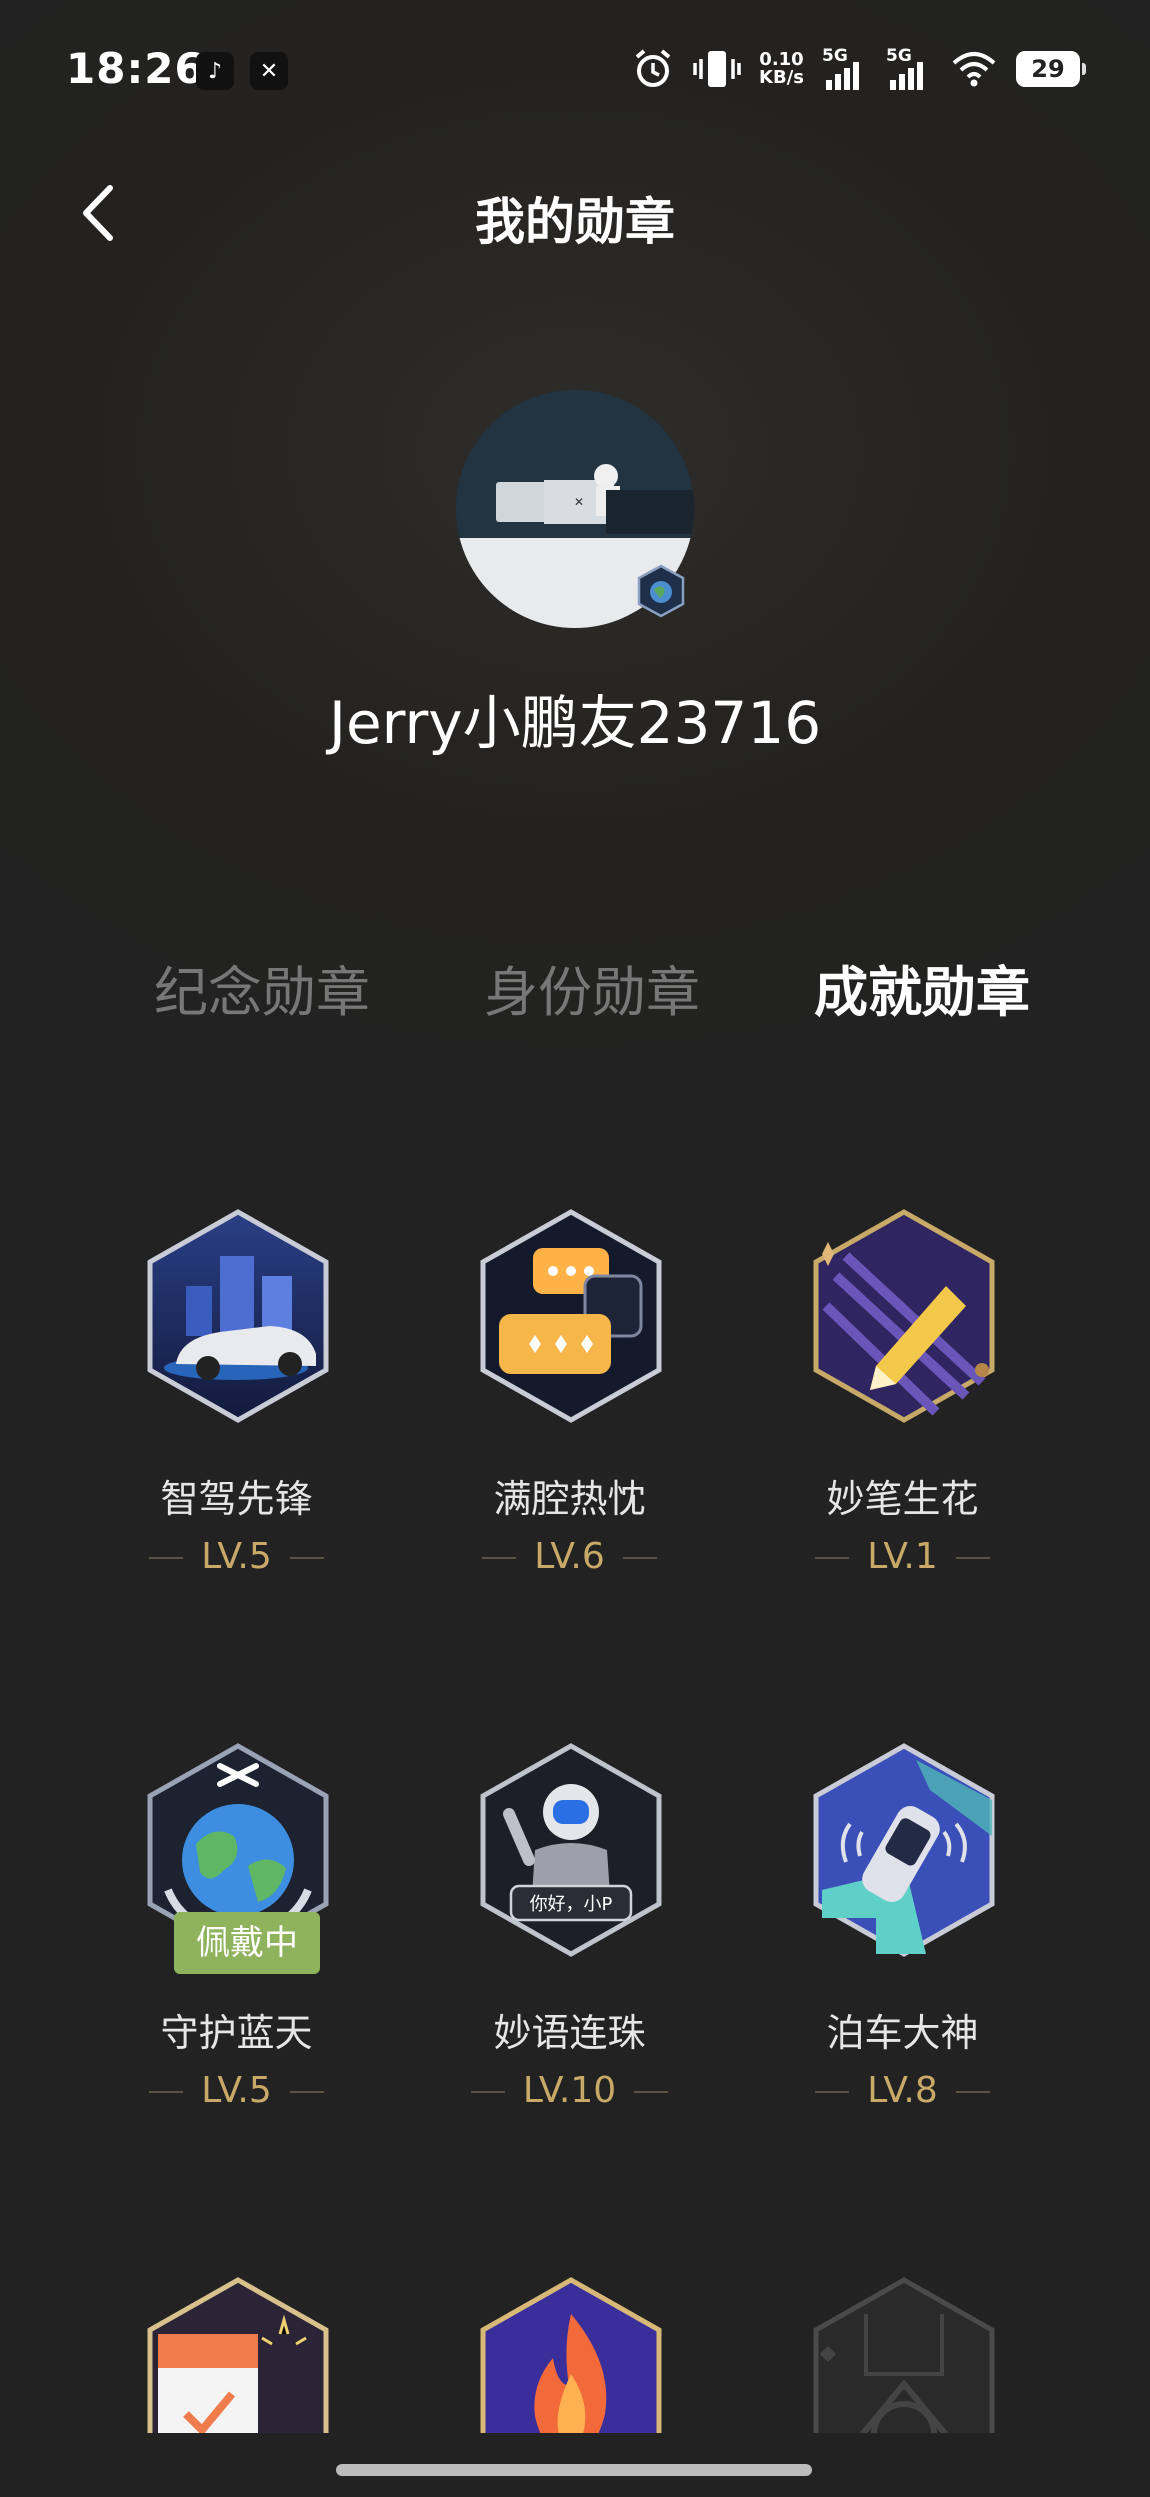 Image resolution: width=1150 pixels, height=2497 pixels. What do you see at coordinates (902, 1556) in the screenshot?
I see `badge-level: LV.1` at bounding box center [902, 1556].